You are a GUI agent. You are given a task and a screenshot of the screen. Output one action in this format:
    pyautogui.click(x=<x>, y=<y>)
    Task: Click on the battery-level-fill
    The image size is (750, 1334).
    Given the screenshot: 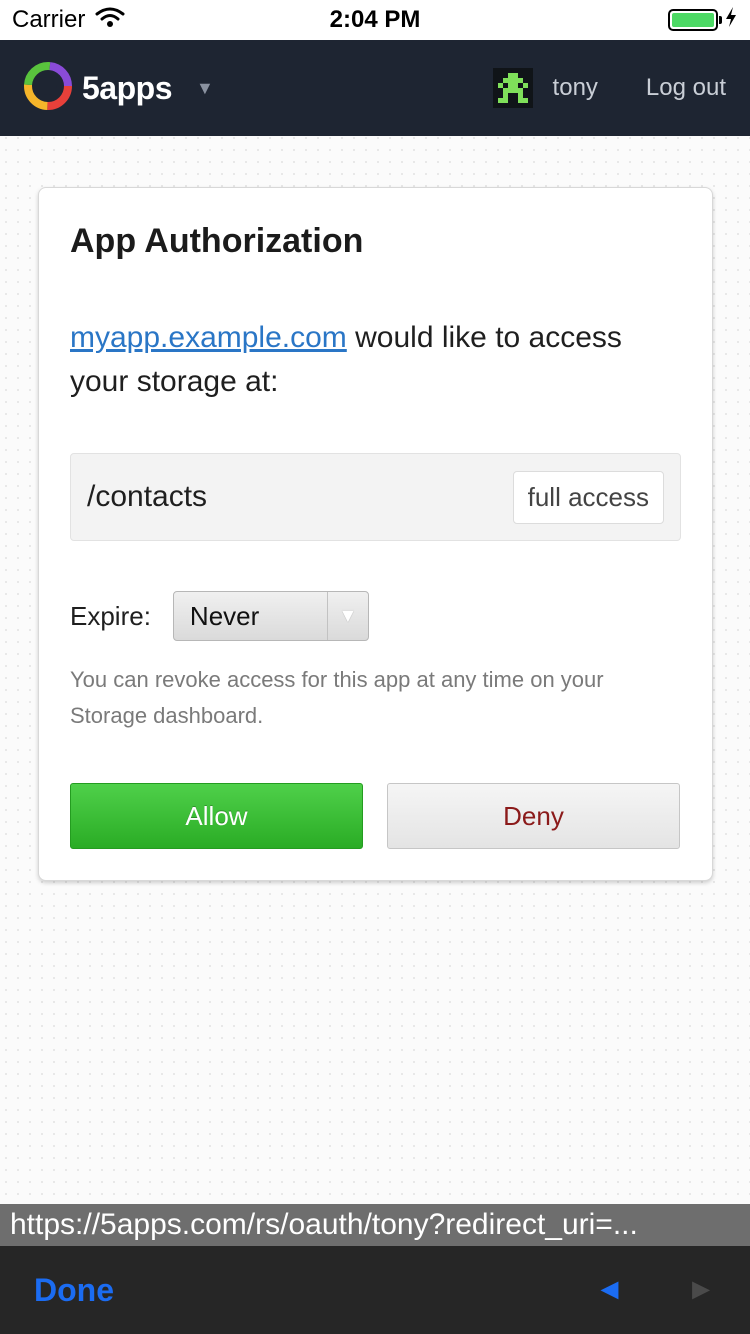 What is the action you would take?
    pyautogui.click(x=693, y=20)
    